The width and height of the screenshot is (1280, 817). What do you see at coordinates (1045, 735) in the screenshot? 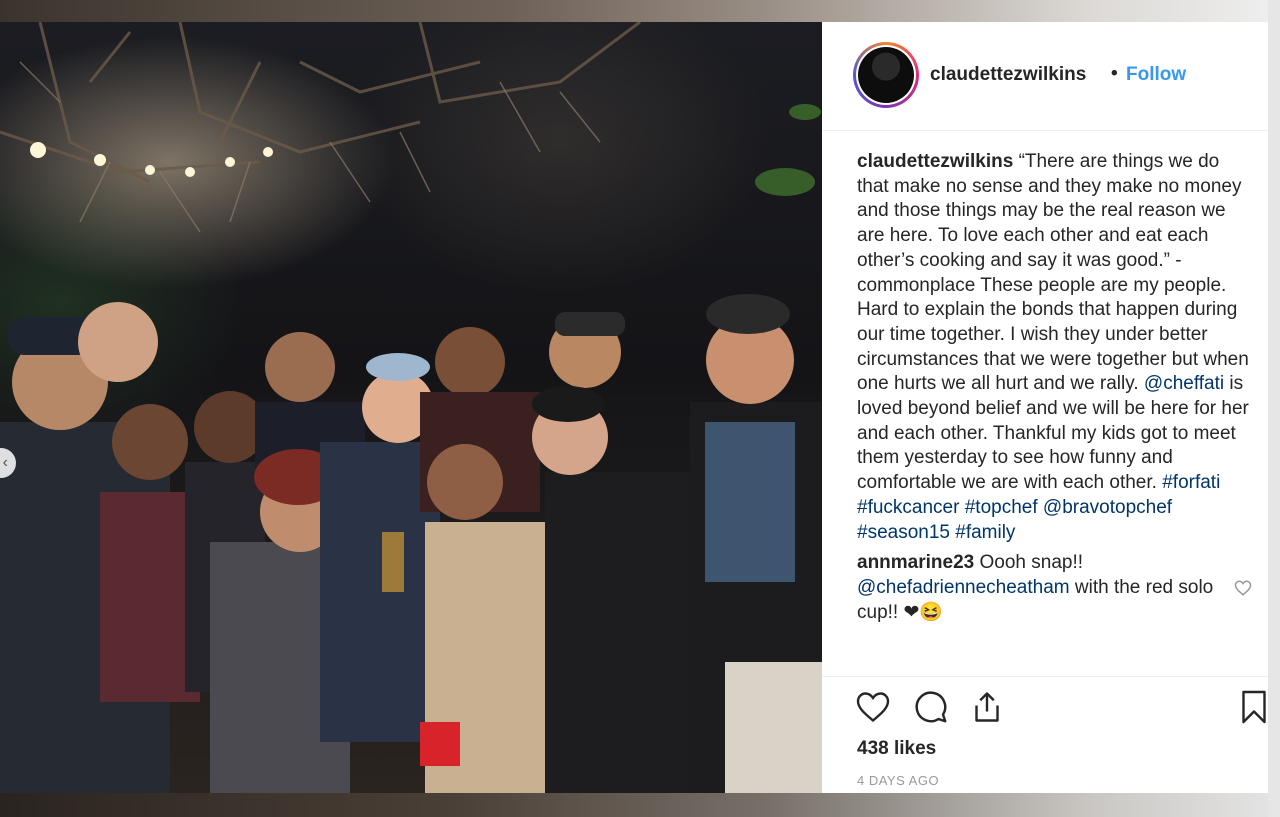
I see `action-bar: 438 likes 4 DAYS AGO` at bounding box center [1045, 735].